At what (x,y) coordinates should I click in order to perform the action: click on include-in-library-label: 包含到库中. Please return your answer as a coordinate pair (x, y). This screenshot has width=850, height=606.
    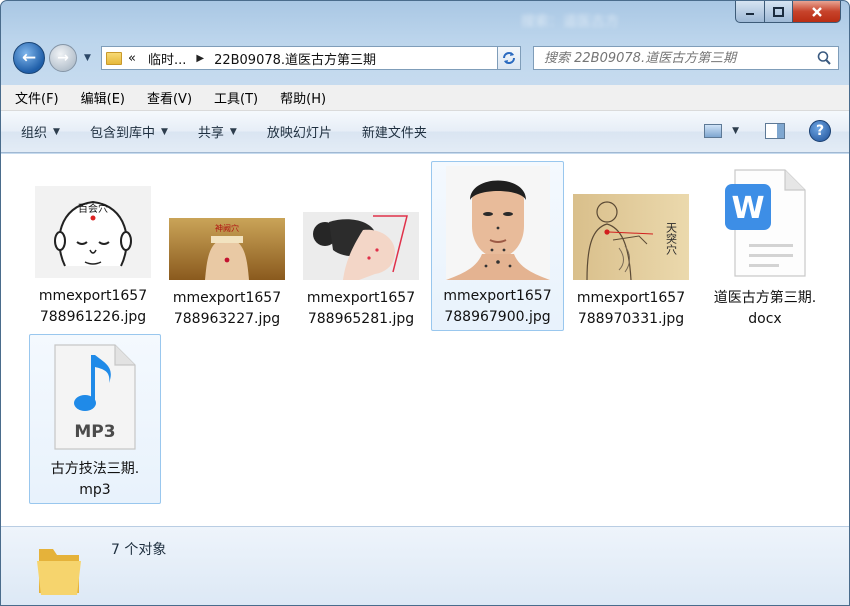
    Looking at the image, I should click on (122, 133).